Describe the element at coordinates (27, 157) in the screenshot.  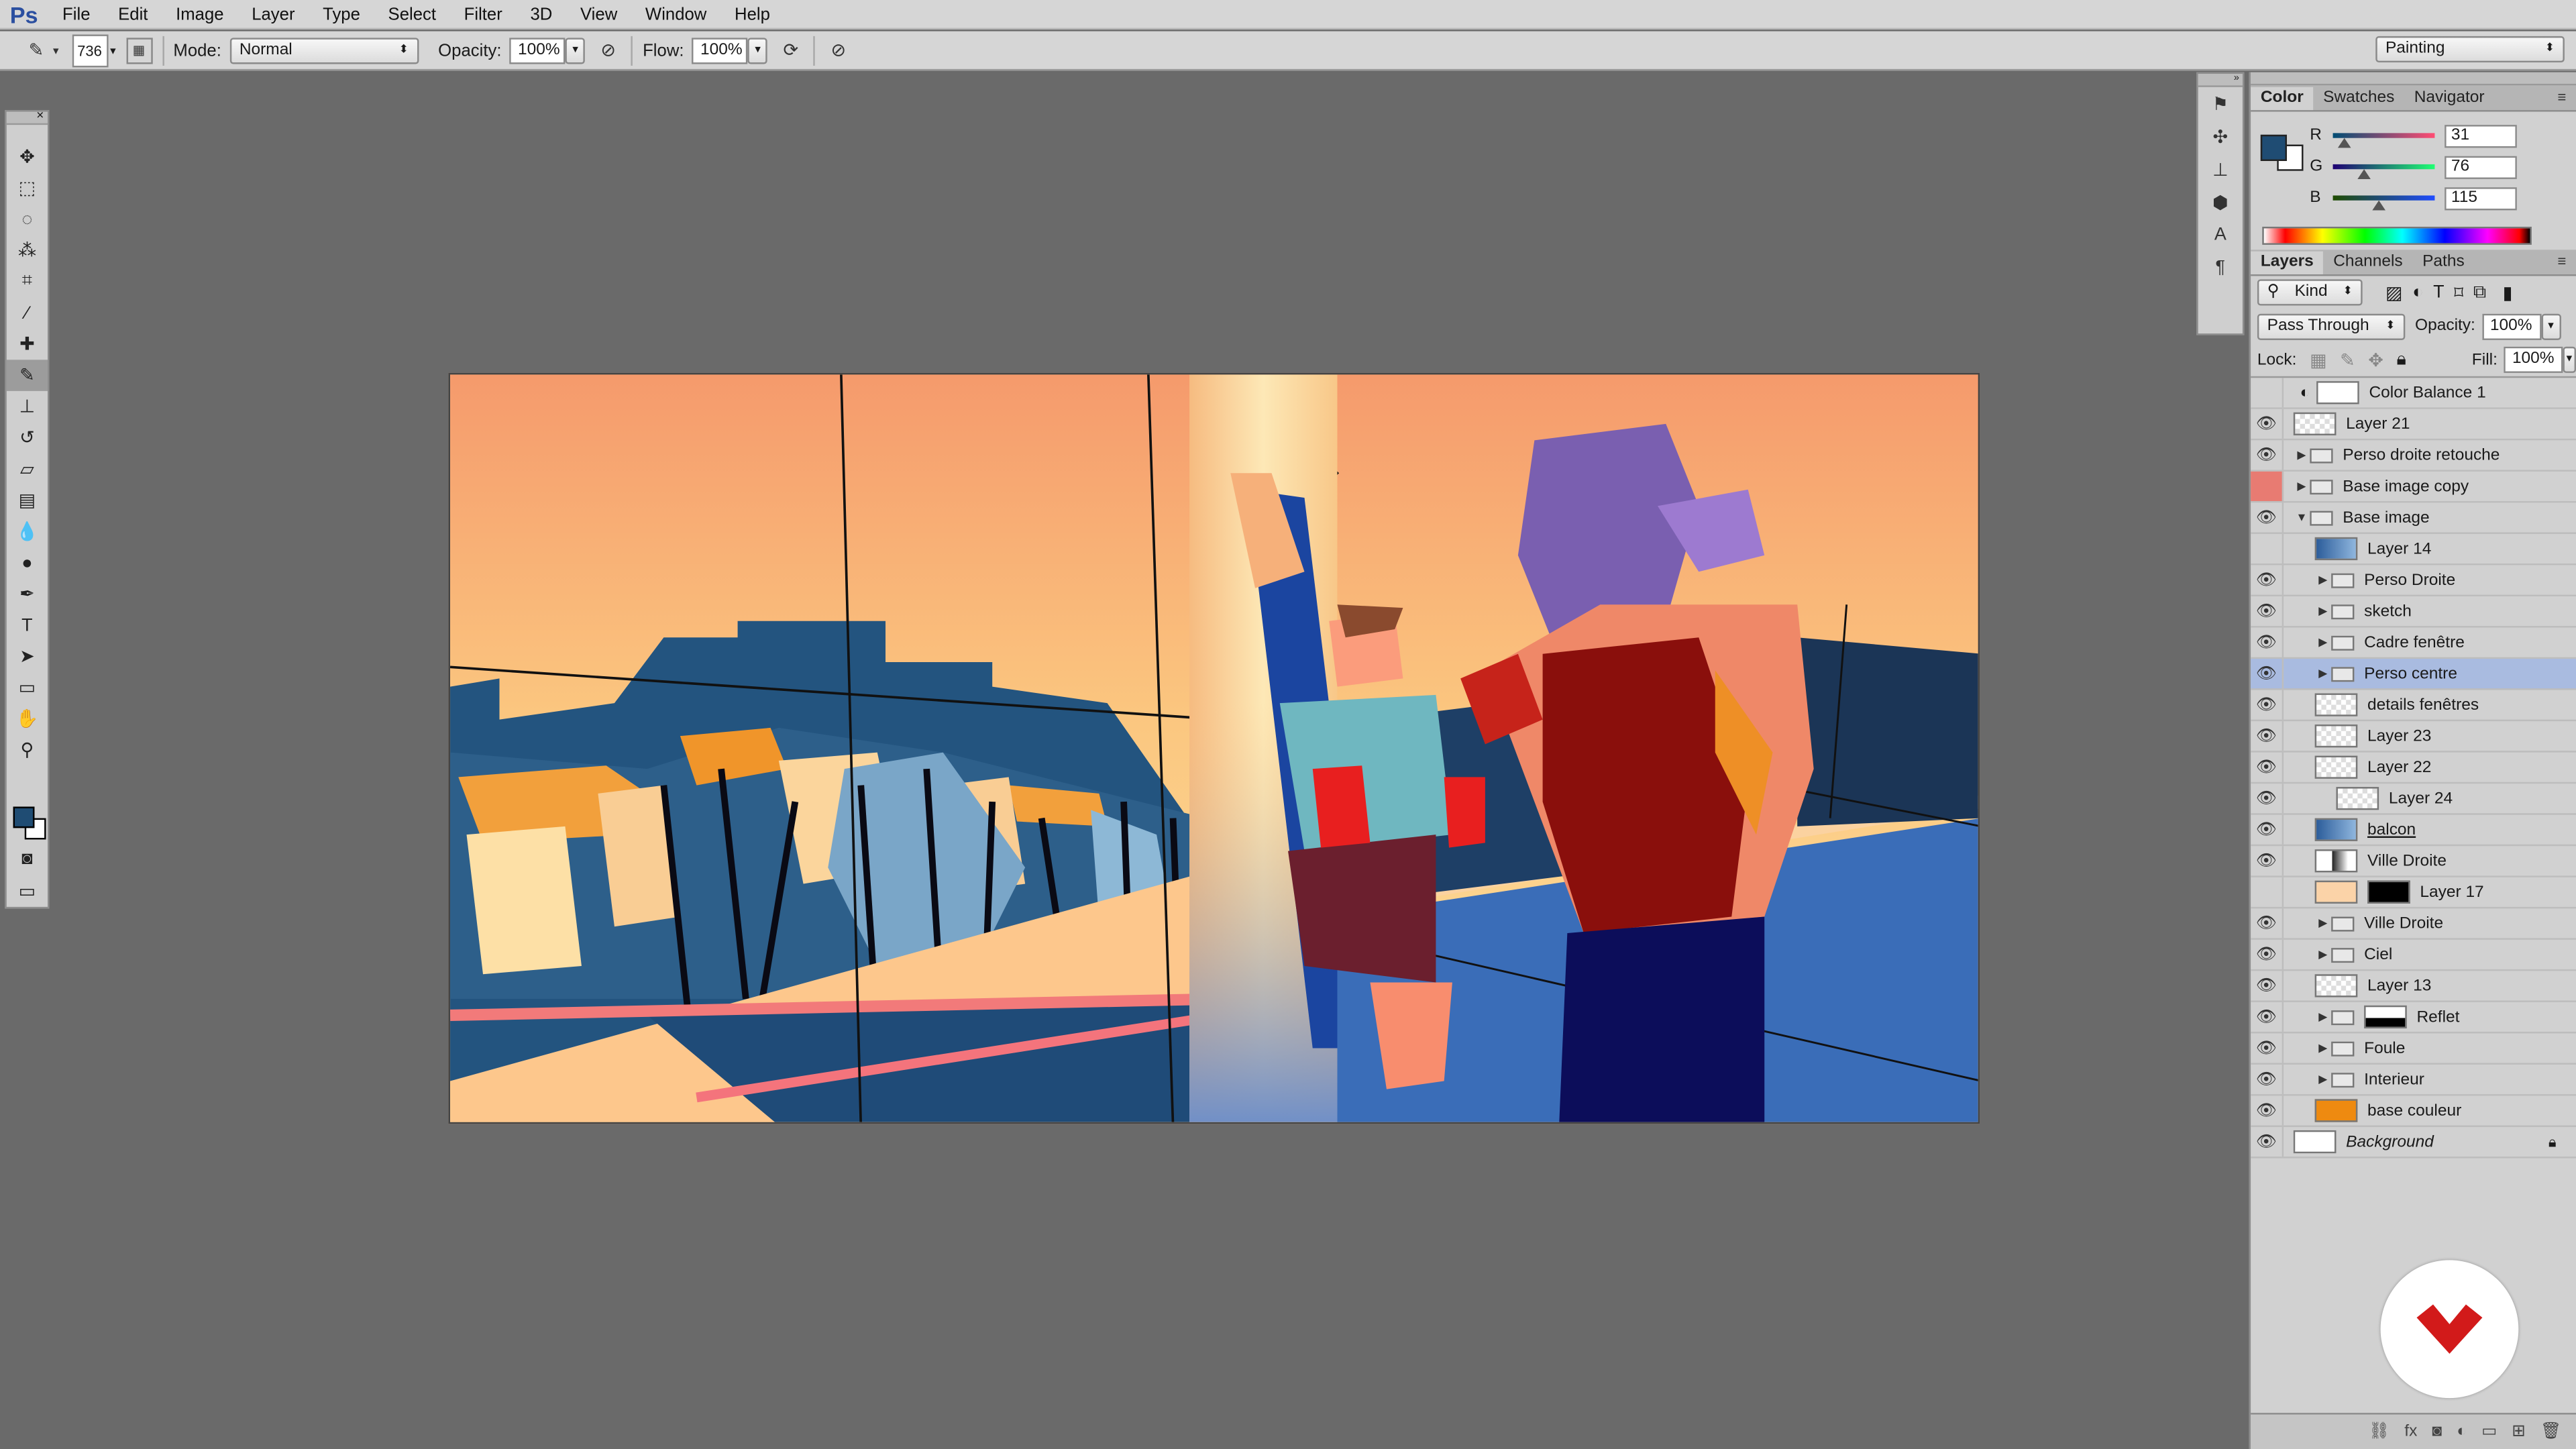
I see `move-tool-icon: ✥` at that location.